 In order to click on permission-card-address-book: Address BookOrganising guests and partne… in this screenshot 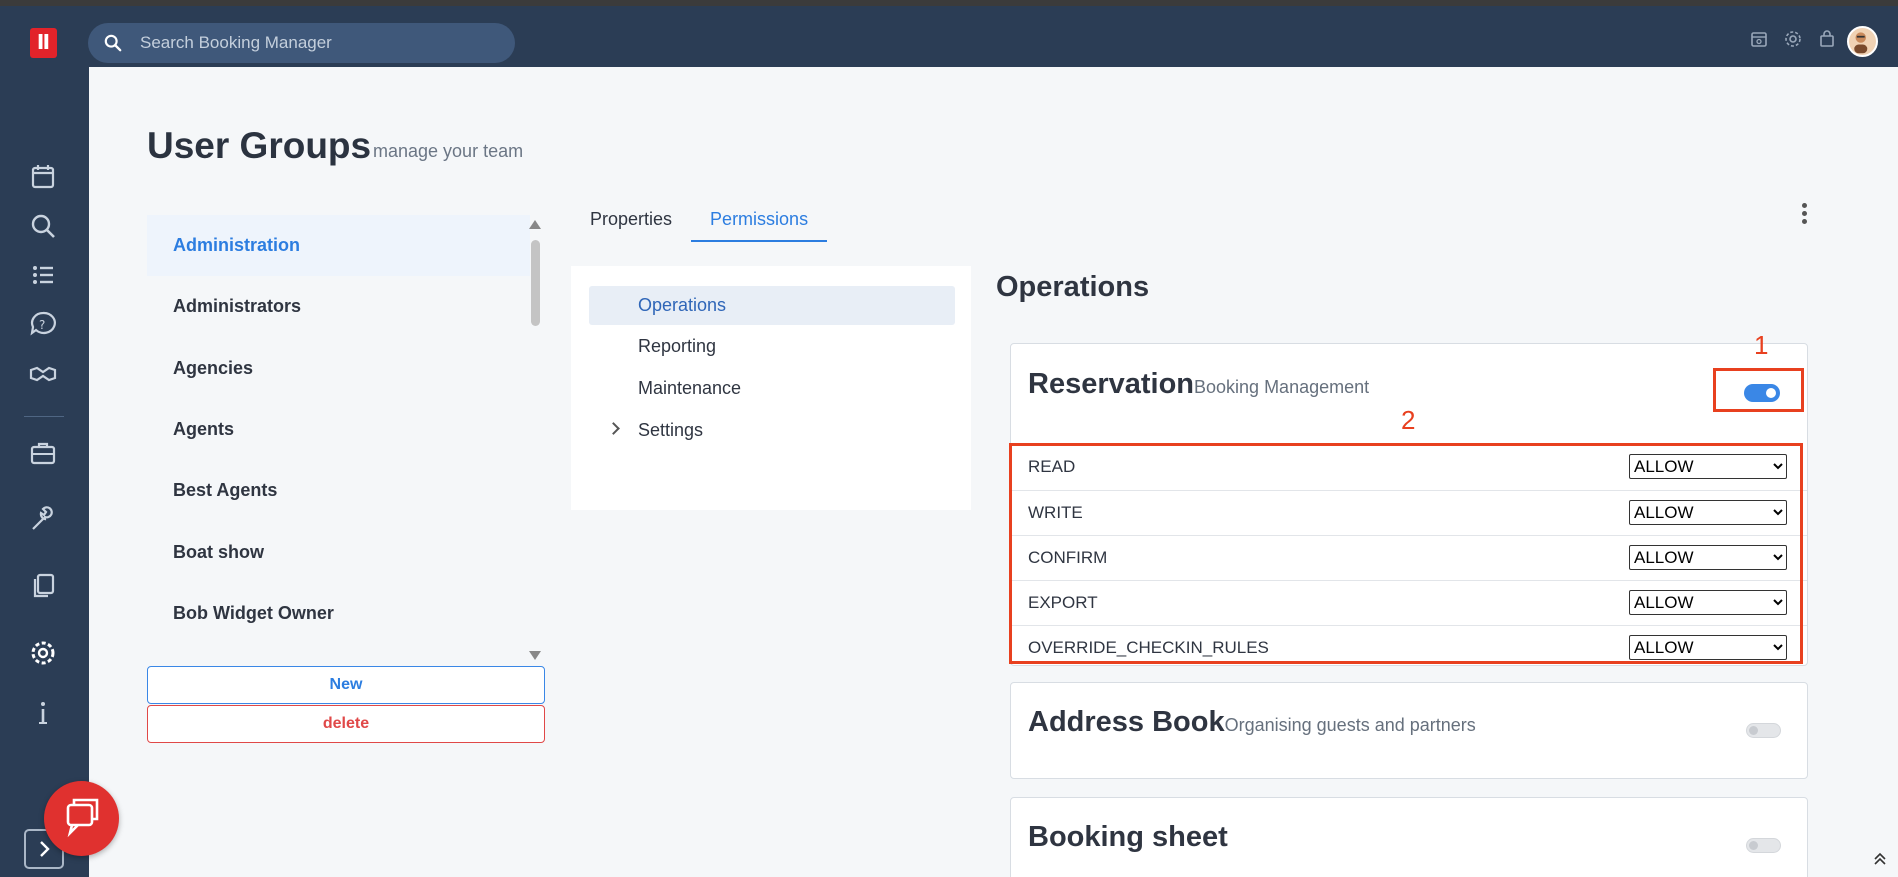, I will do `click(1409, 730)`.